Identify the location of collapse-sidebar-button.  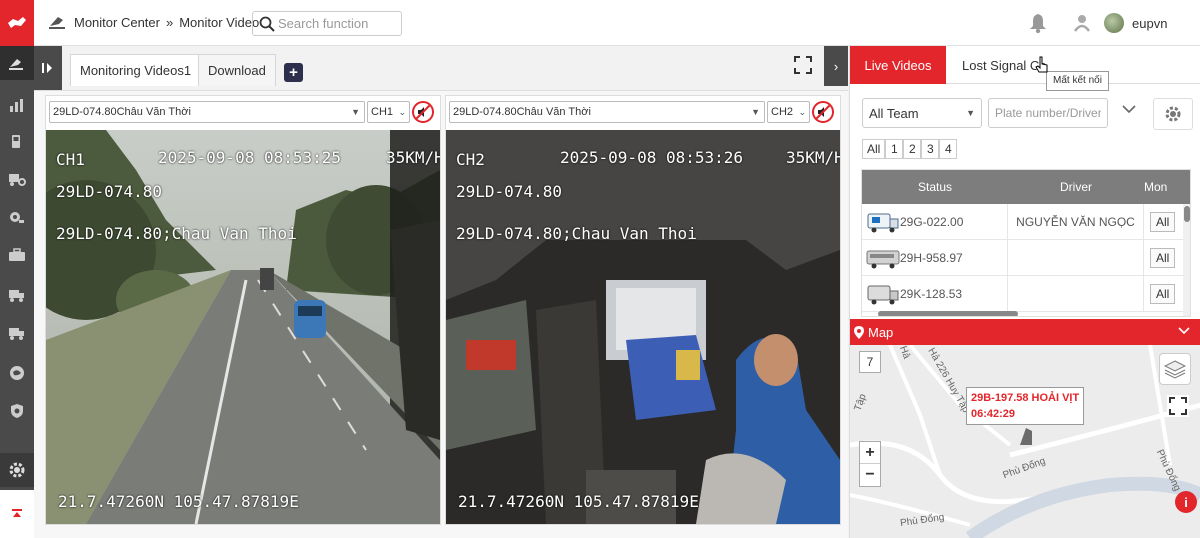
(48, 68).